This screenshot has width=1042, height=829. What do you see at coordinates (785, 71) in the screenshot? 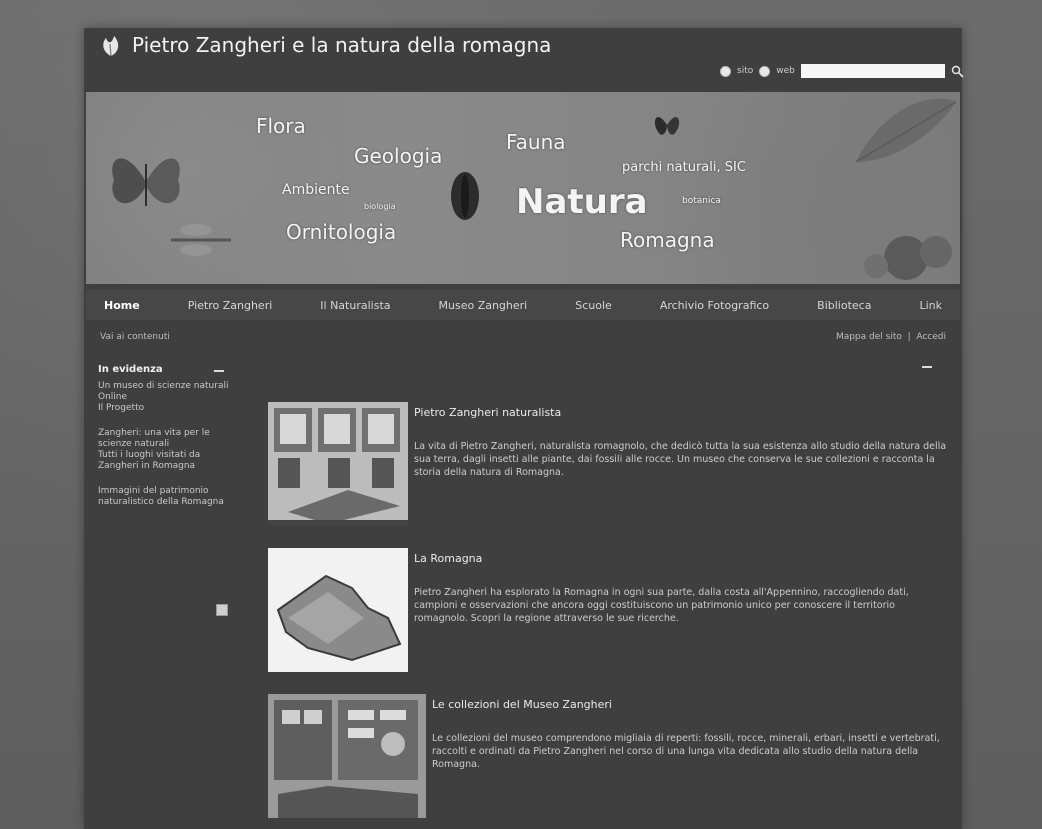
I see `search-option-2-label: web` at bounding box center [785, 71].